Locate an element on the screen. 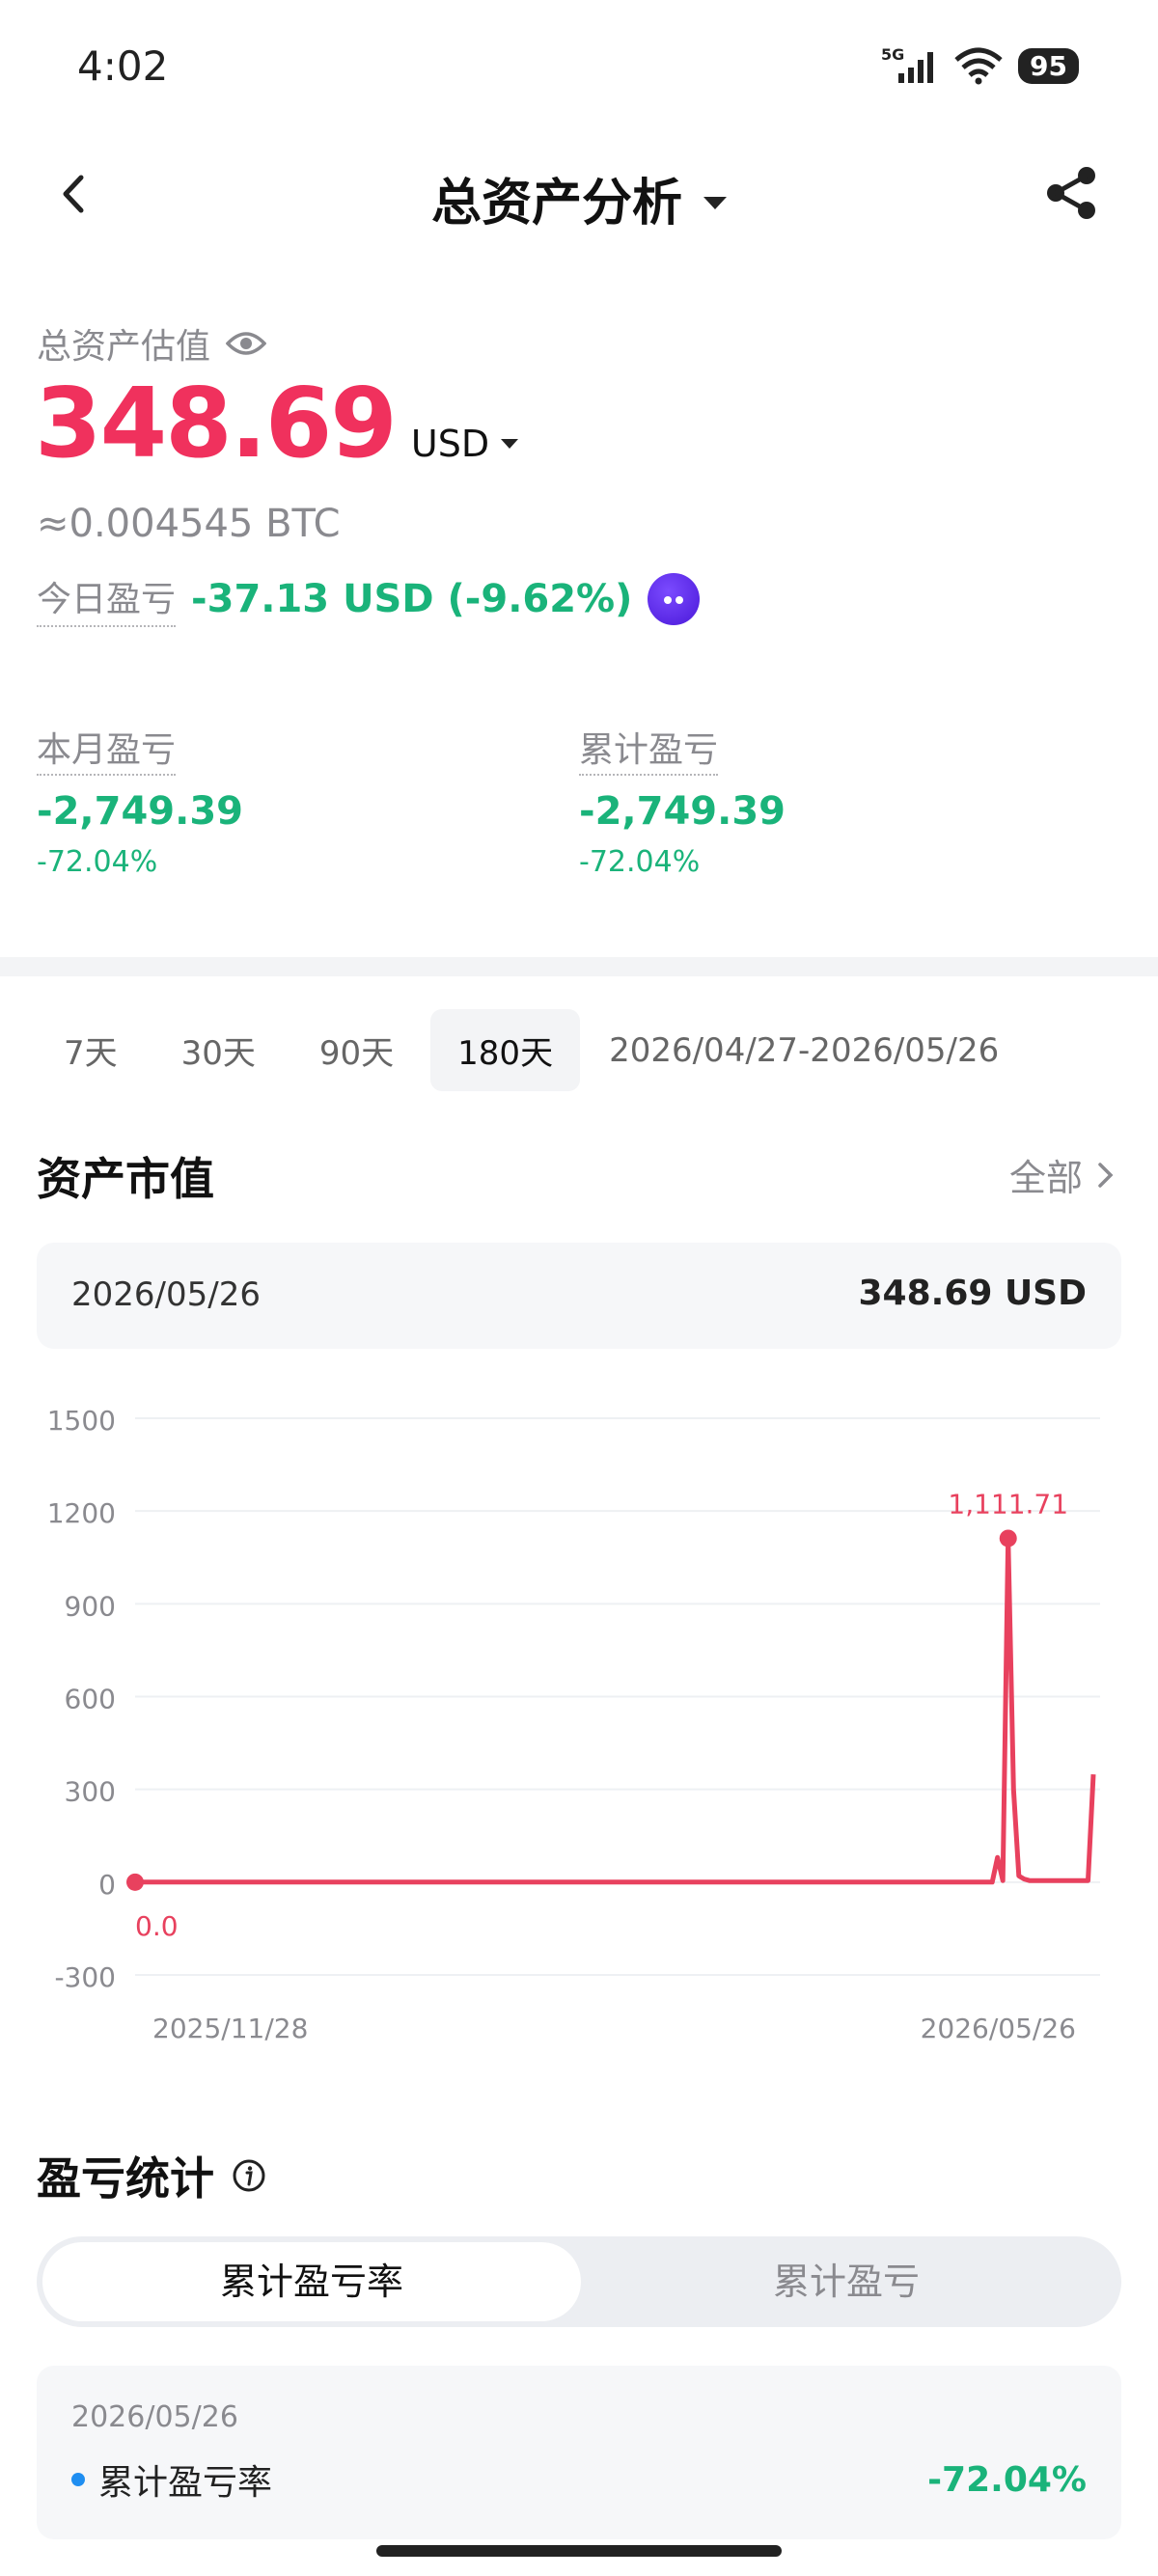 Image resolution: width=1158 pixels, height=2576 pixels. month-pnl-block: 本月盈亏 -2,749.39 -72.04% is located at coordinates (140, 800).